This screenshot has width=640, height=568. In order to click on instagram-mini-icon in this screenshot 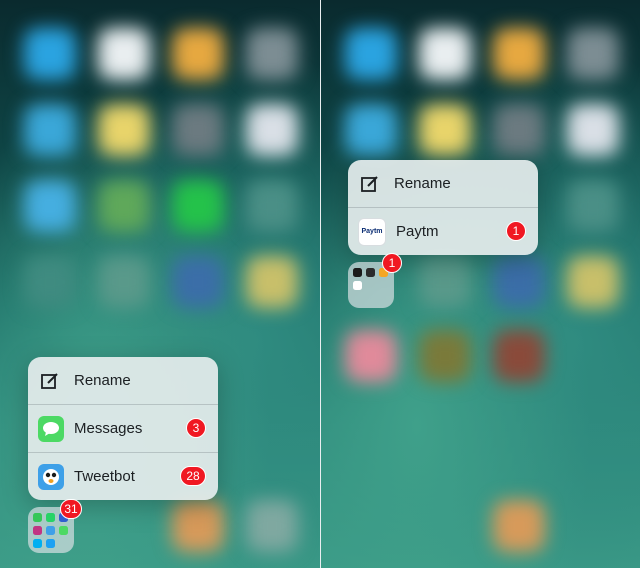, I will do `click(37, 530)`.